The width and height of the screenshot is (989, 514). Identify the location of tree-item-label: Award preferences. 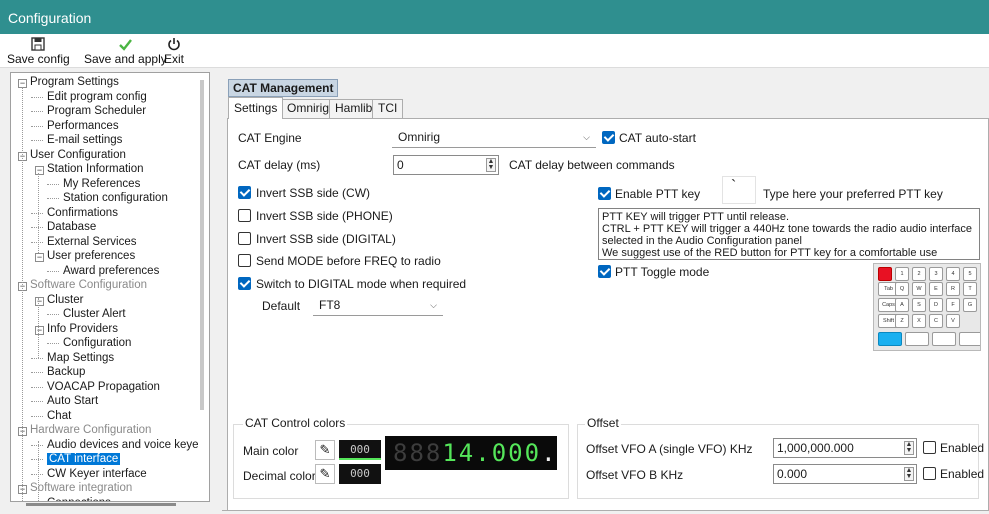
(111, 270).